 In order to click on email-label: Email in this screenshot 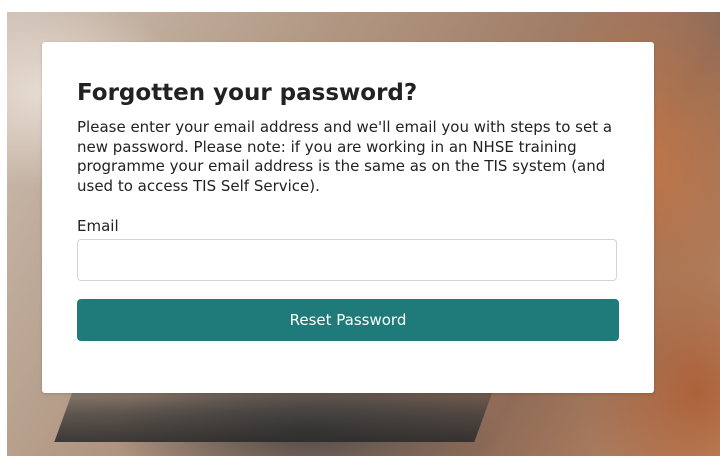, I will do `click(98, 226)`.